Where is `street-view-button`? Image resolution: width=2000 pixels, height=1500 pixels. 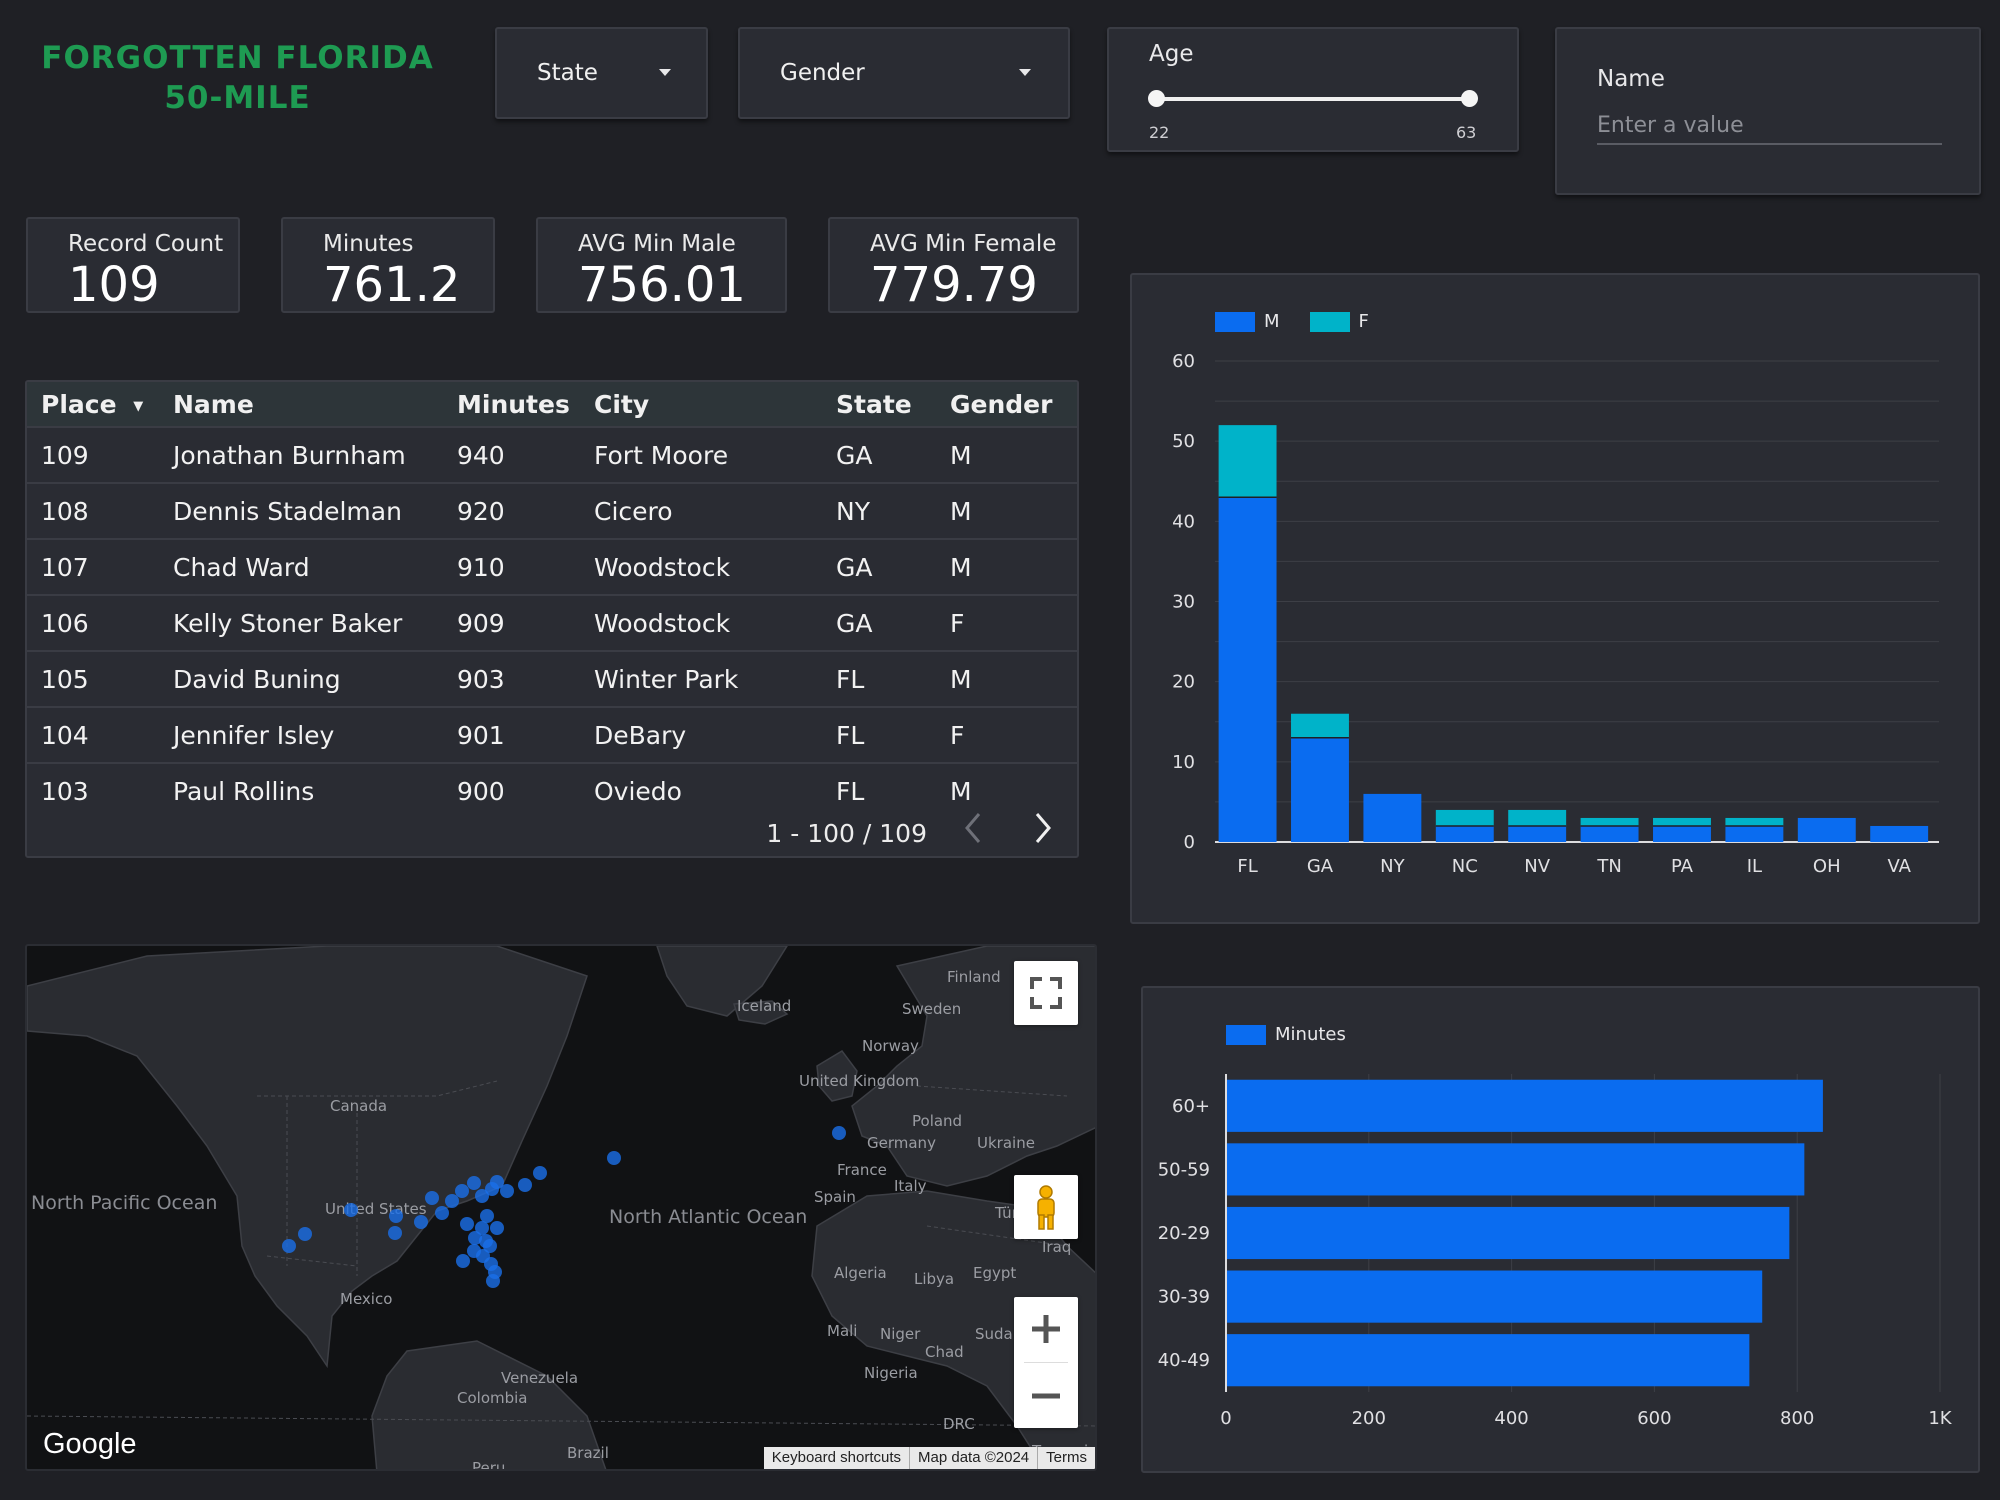 street-view-button is located at coordinates (1046, 1207).